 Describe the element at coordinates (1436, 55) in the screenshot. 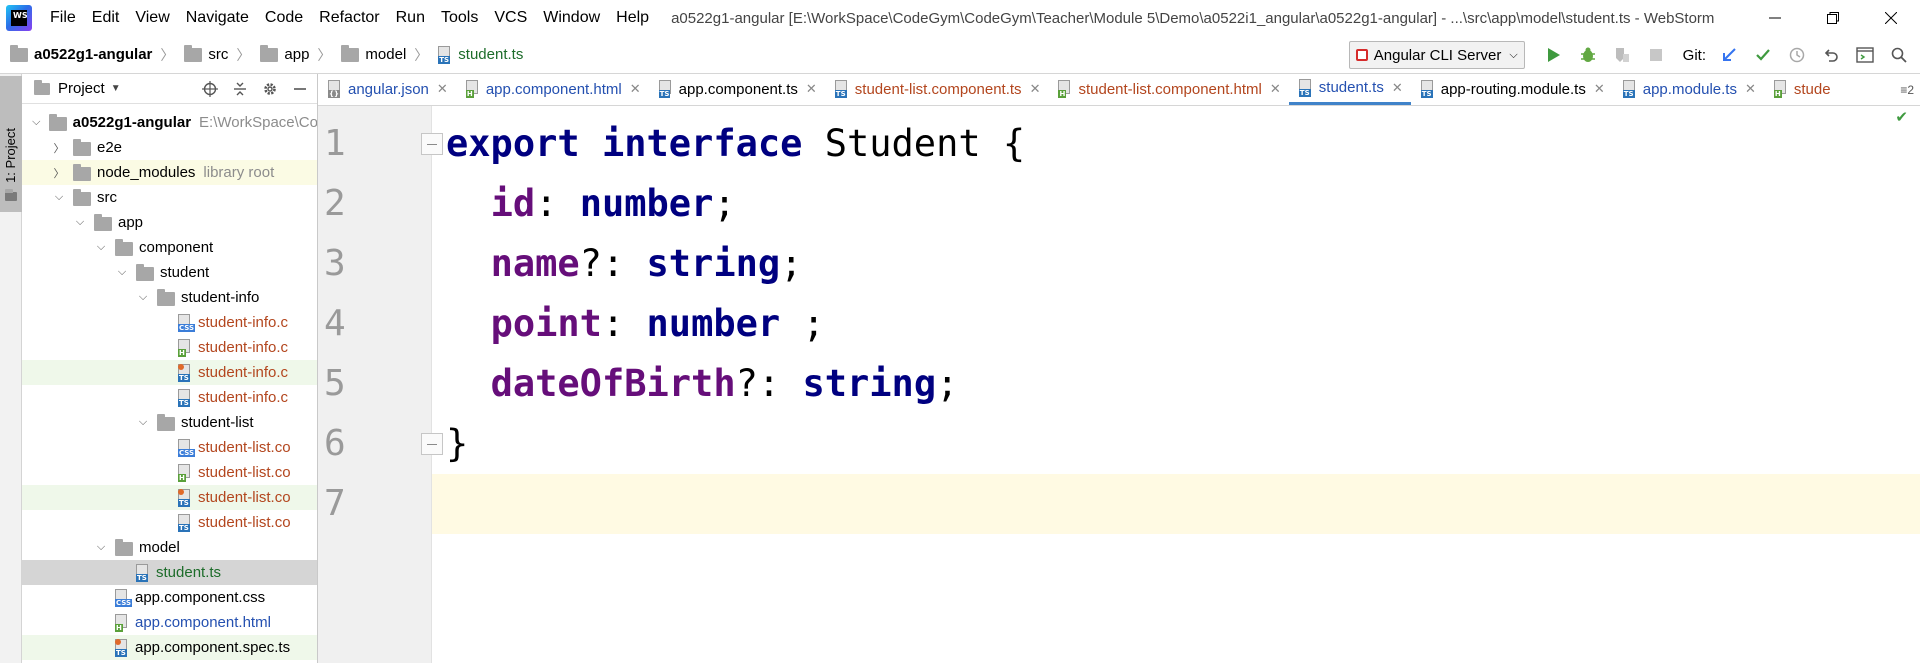

I see `run-configuration-select: Angular CLI Server ⌵` at that location.